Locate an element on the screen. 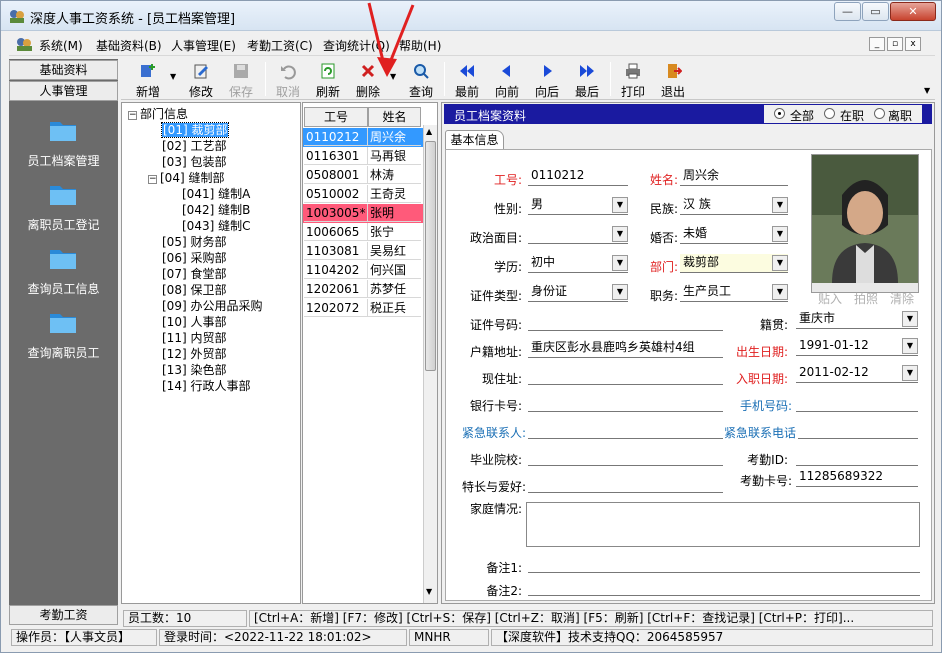 The image size is (942, 653). current-address-field is located at coordinates (625, 375).